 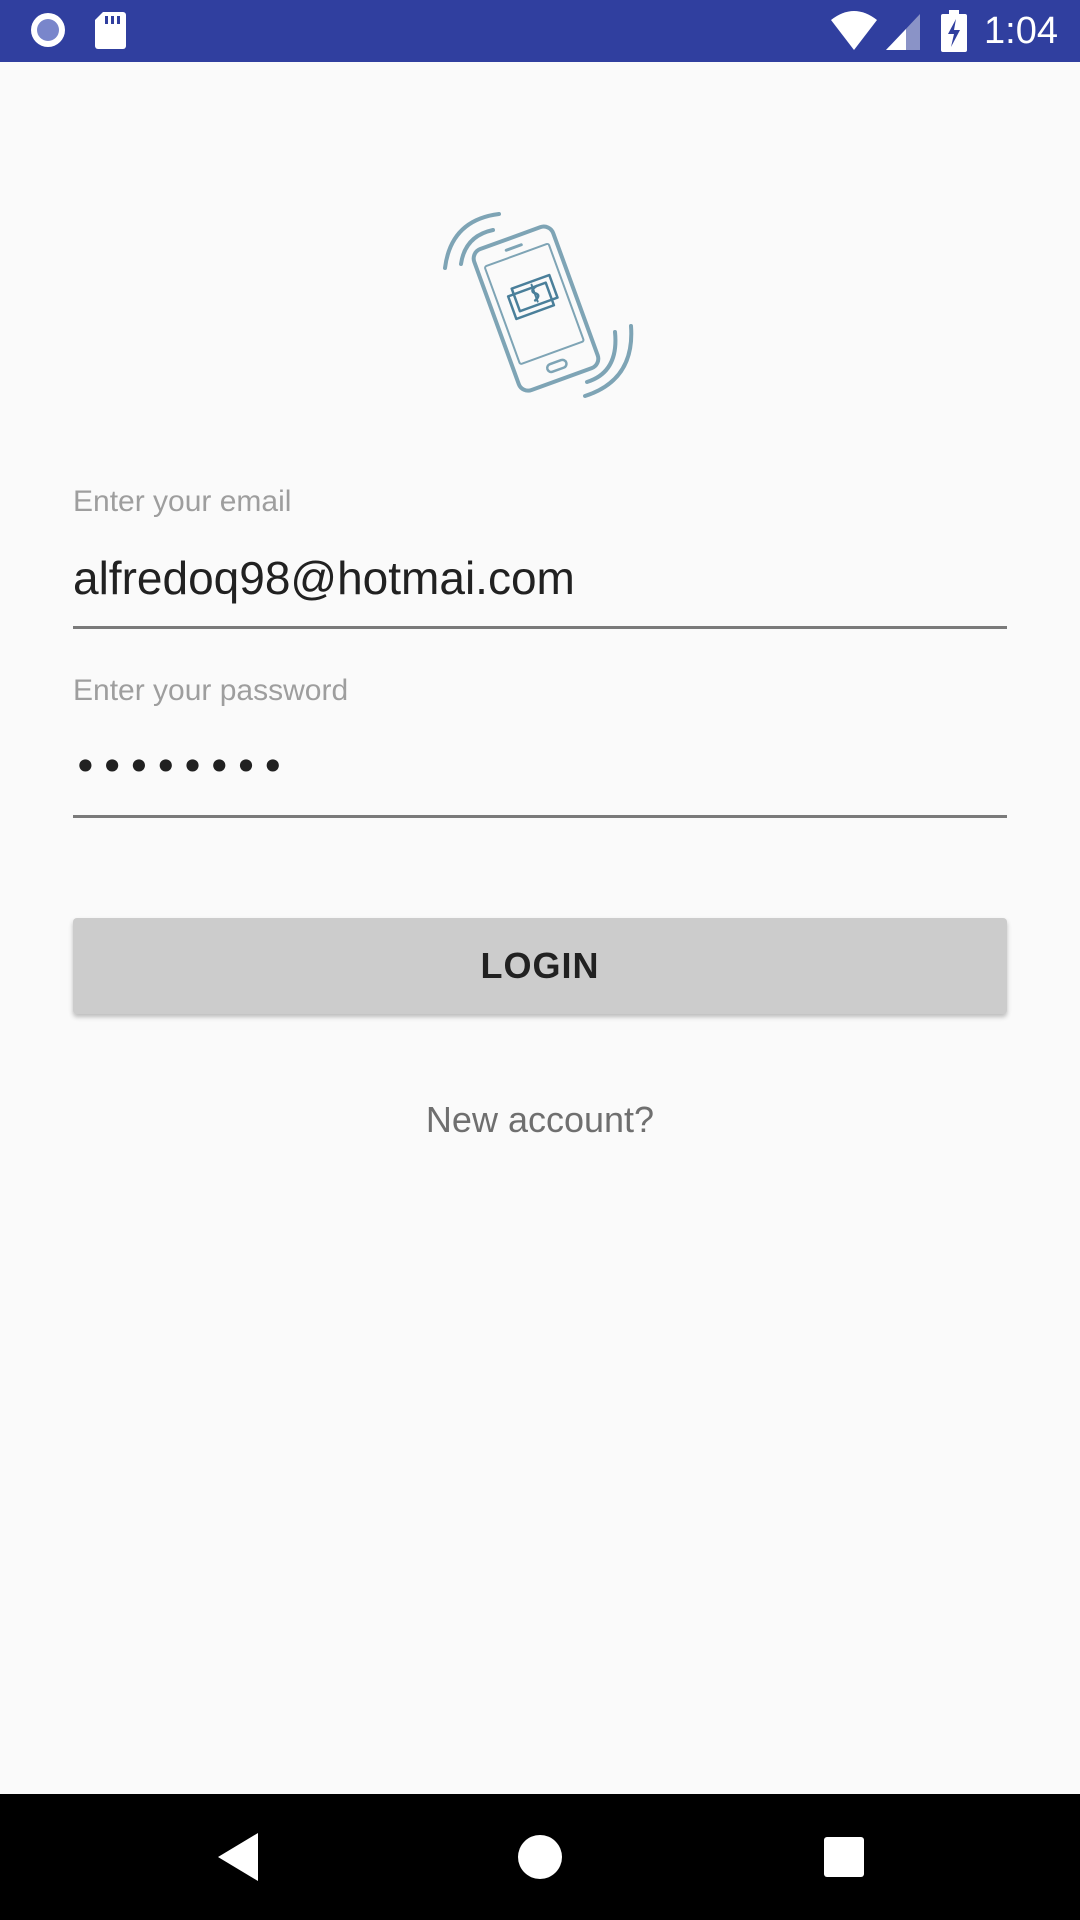 I want to click on login-button: LOGIN, so click(x=540, y=966).